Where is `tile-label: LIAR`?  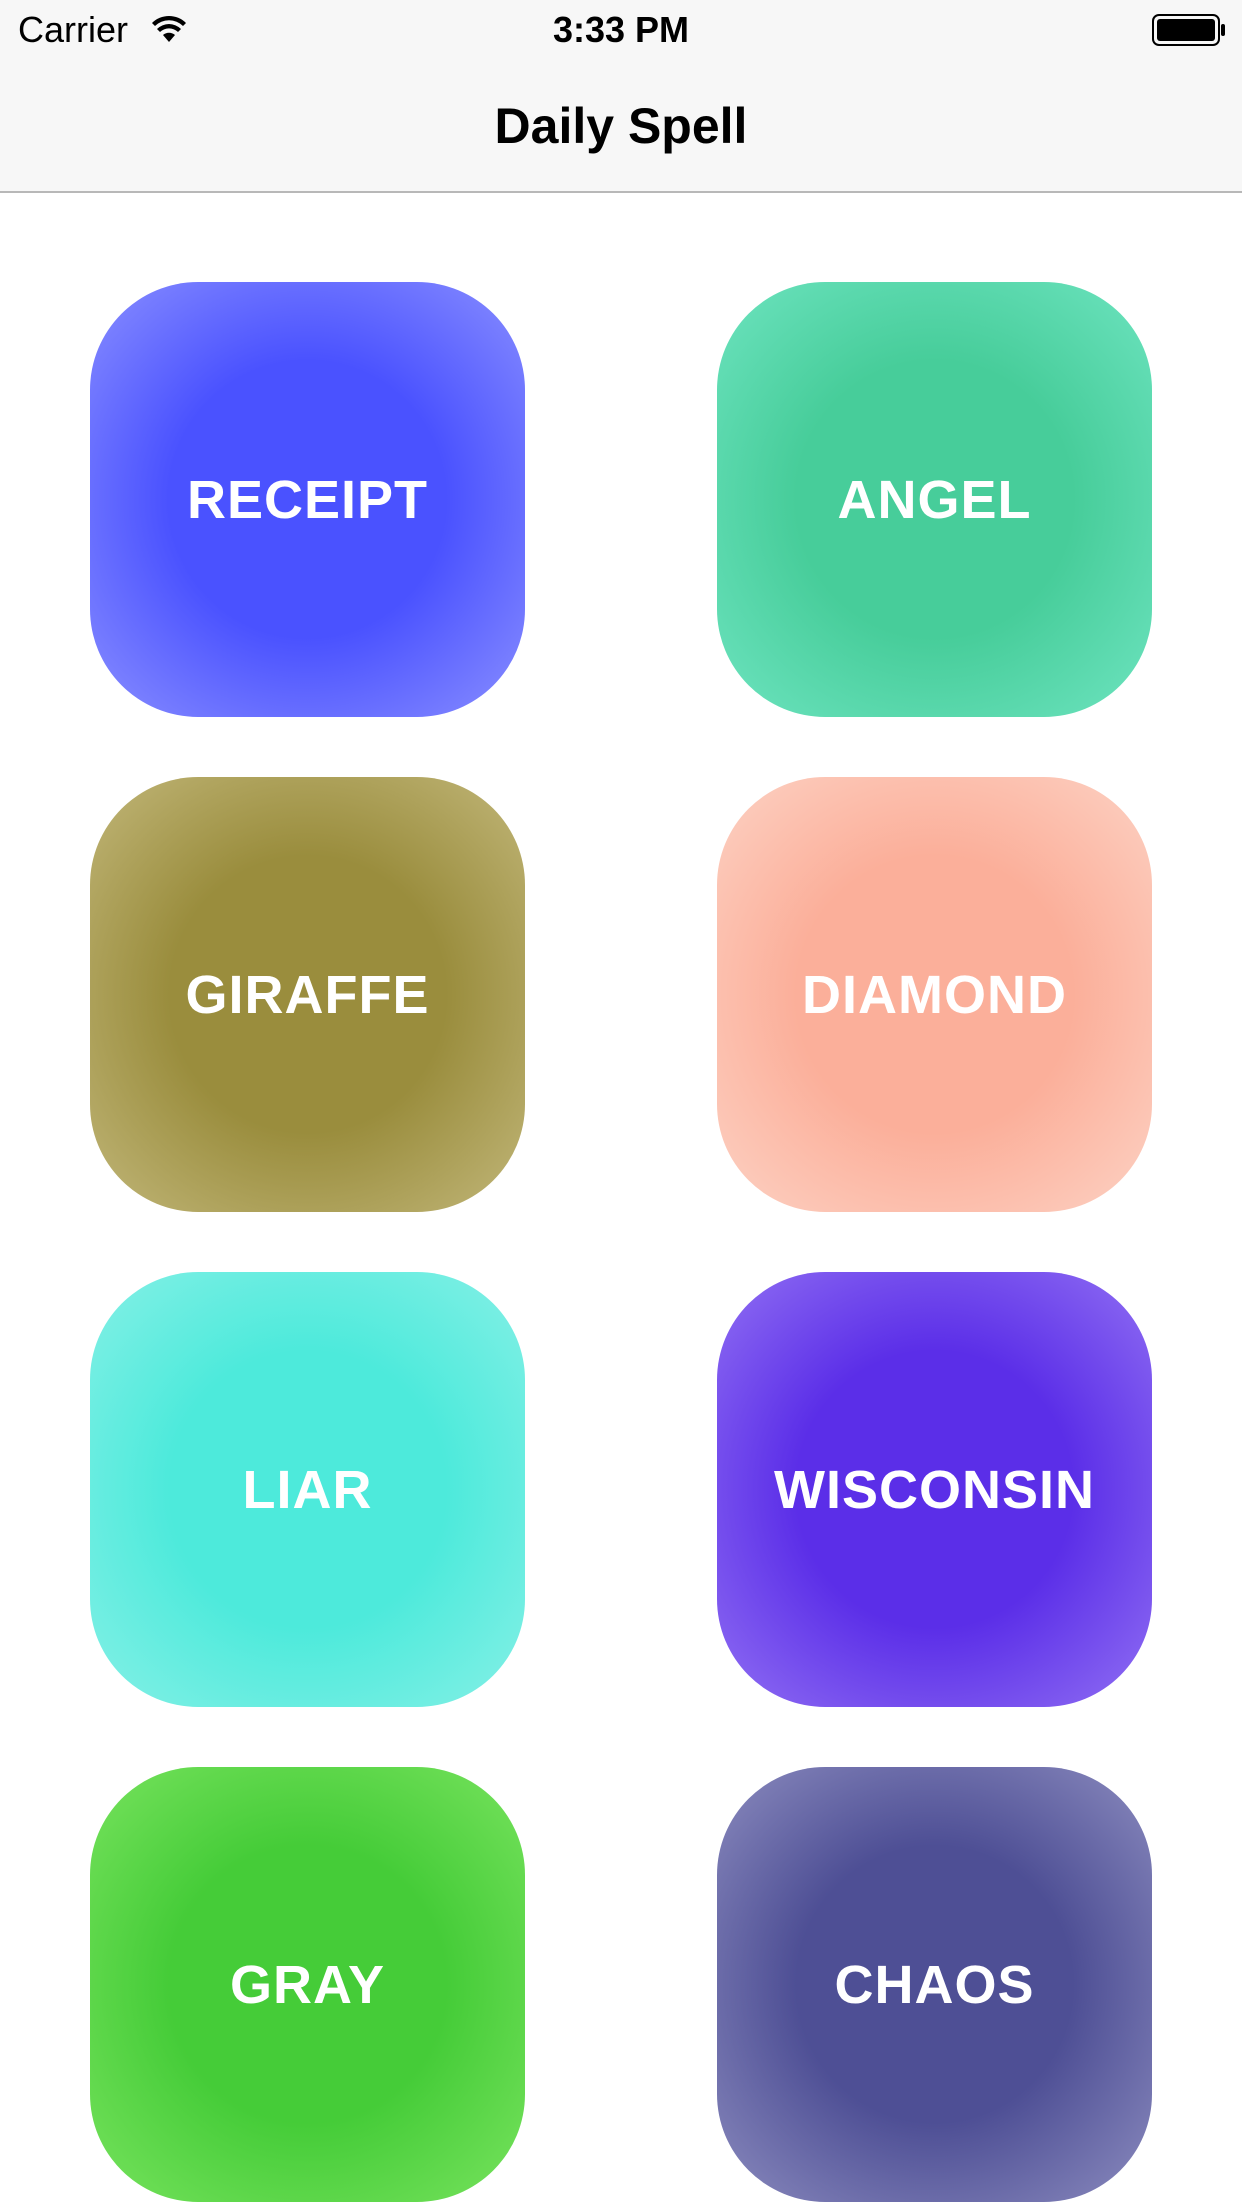 tile-label: LIAR is located at coordinates (307, 1489).